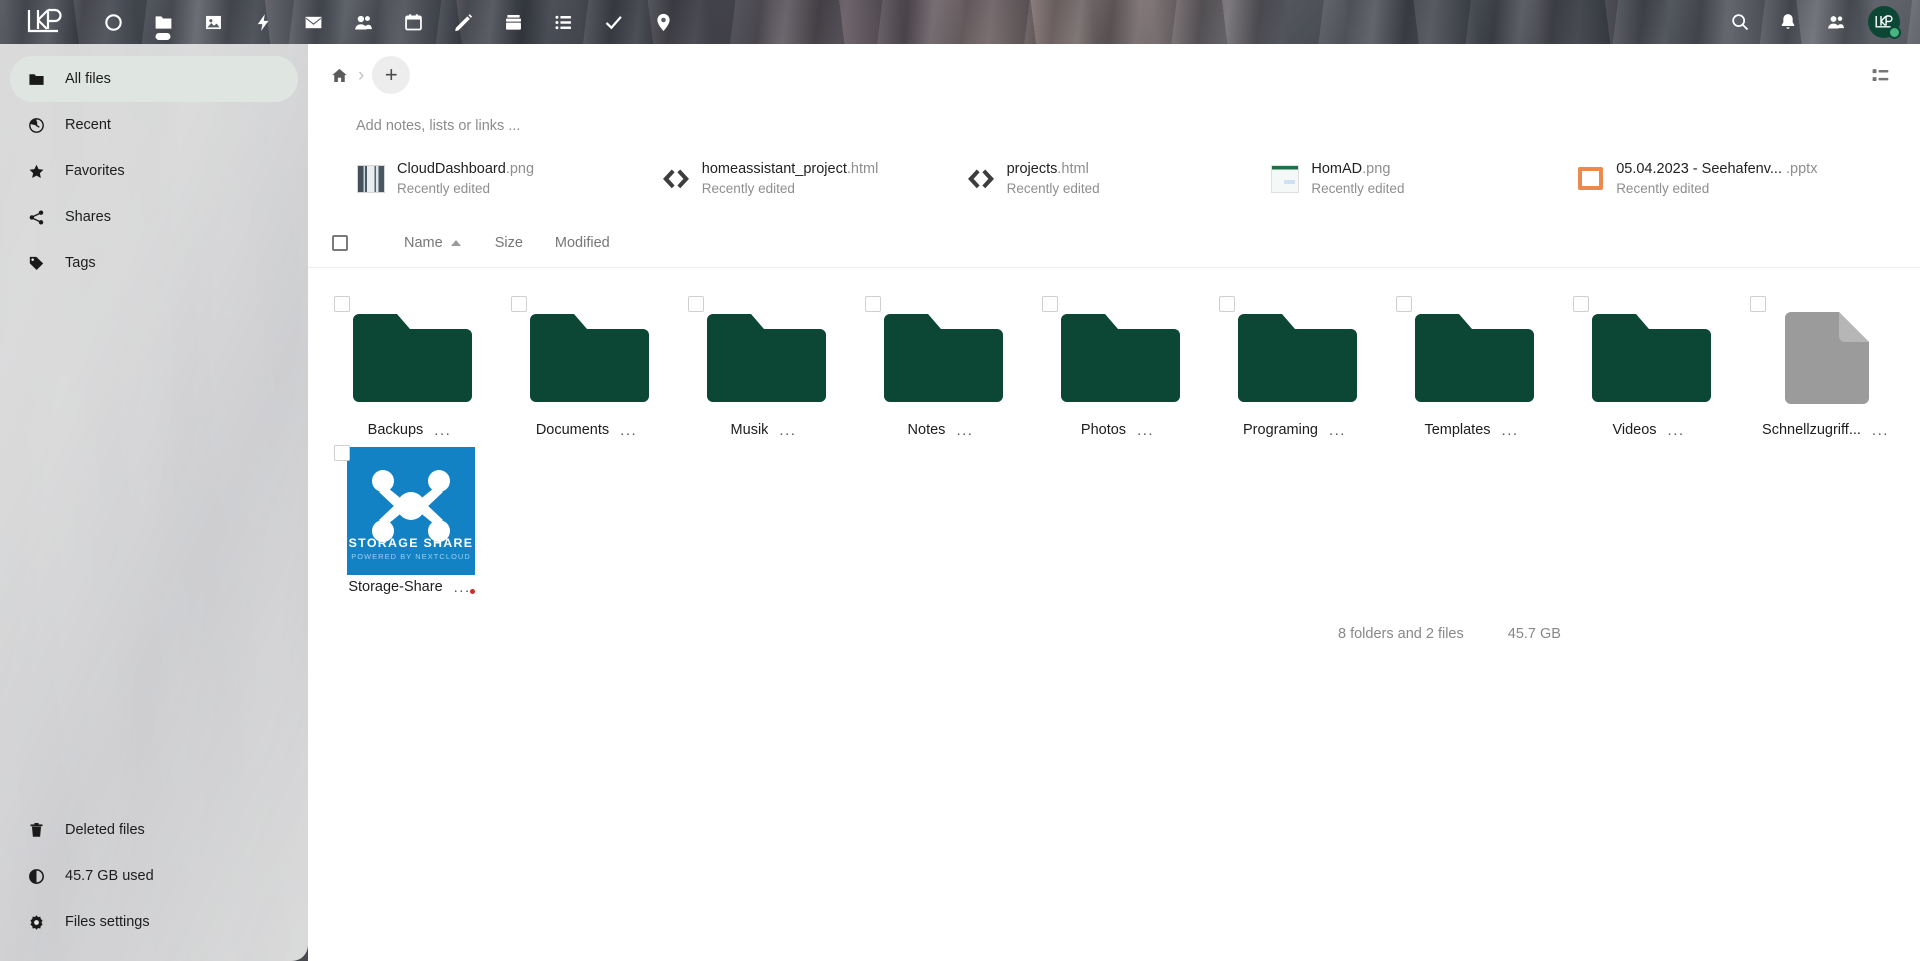 The width and height of the screenshot is (1920, 961). I want to click on recent-file-status: Recently edited, so click(1663, 188).